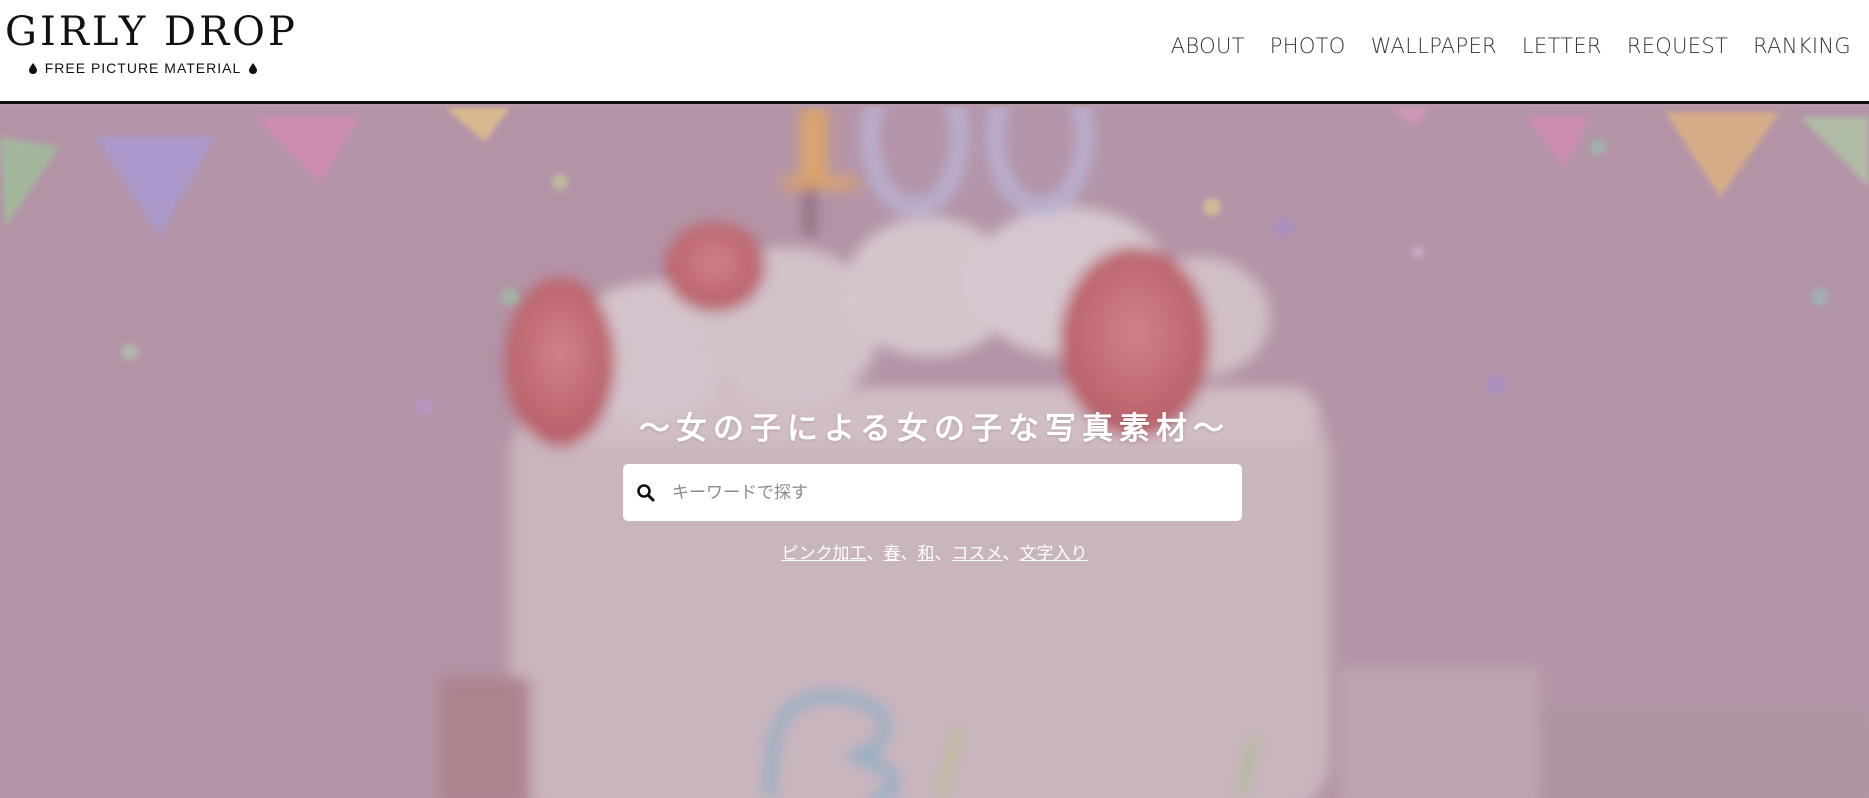 This screenshot has height=798, width=1869. I want to click on nav-item-about: ABOUT, so click(1208, 46).